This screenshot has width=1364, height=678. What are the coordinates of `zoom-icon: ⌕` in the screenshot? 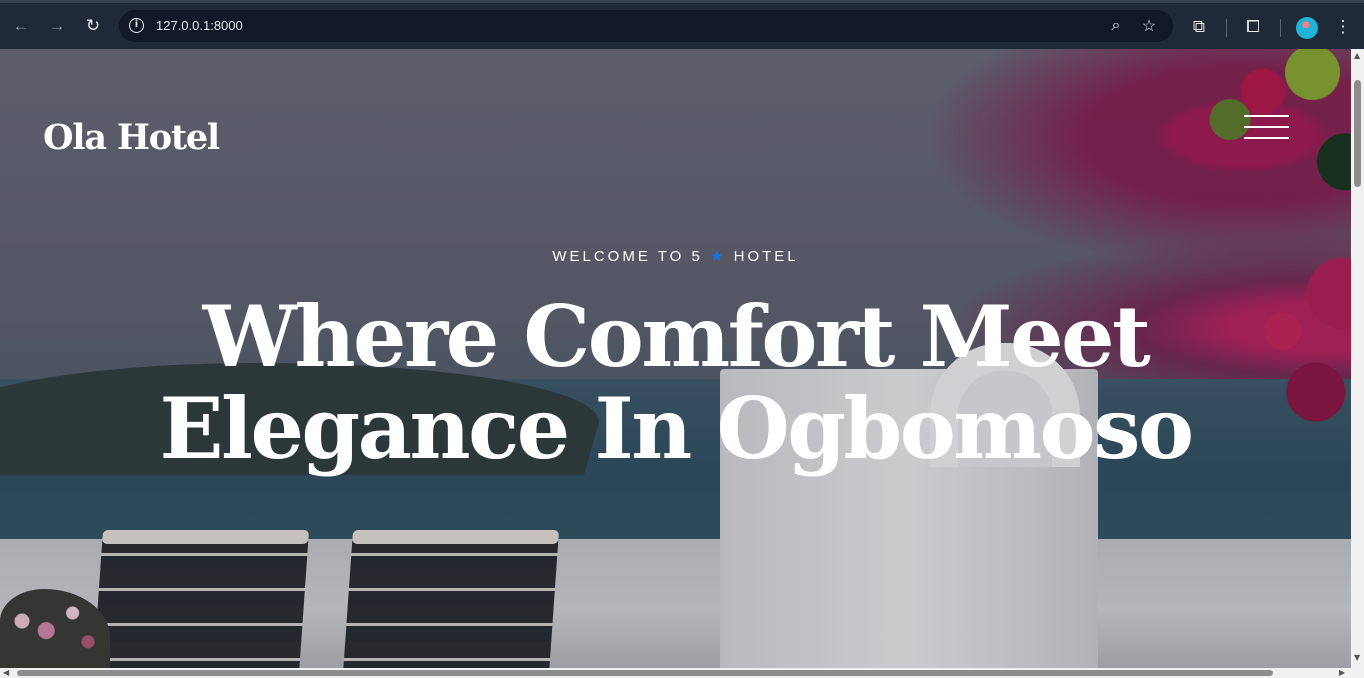 It's located at (1116, 26).